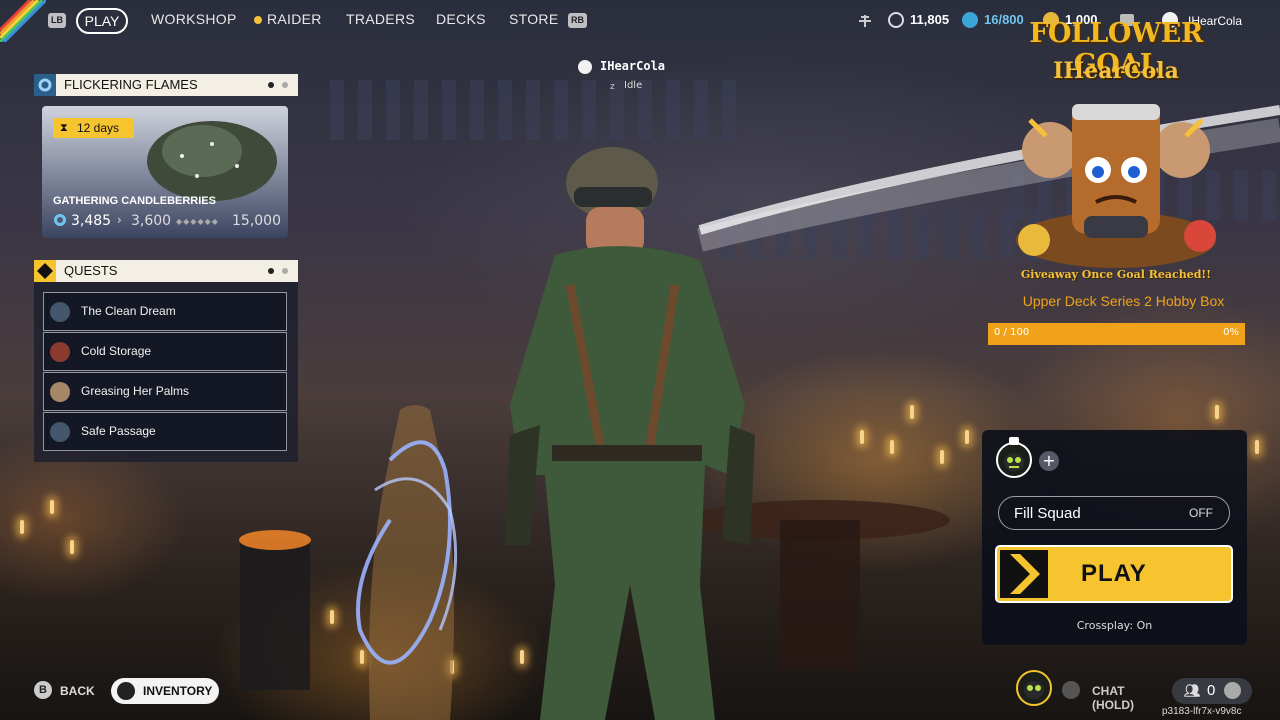 The image size is (1280, 720). I want to click on rainbow-stripe-logo, so click(23, 21).